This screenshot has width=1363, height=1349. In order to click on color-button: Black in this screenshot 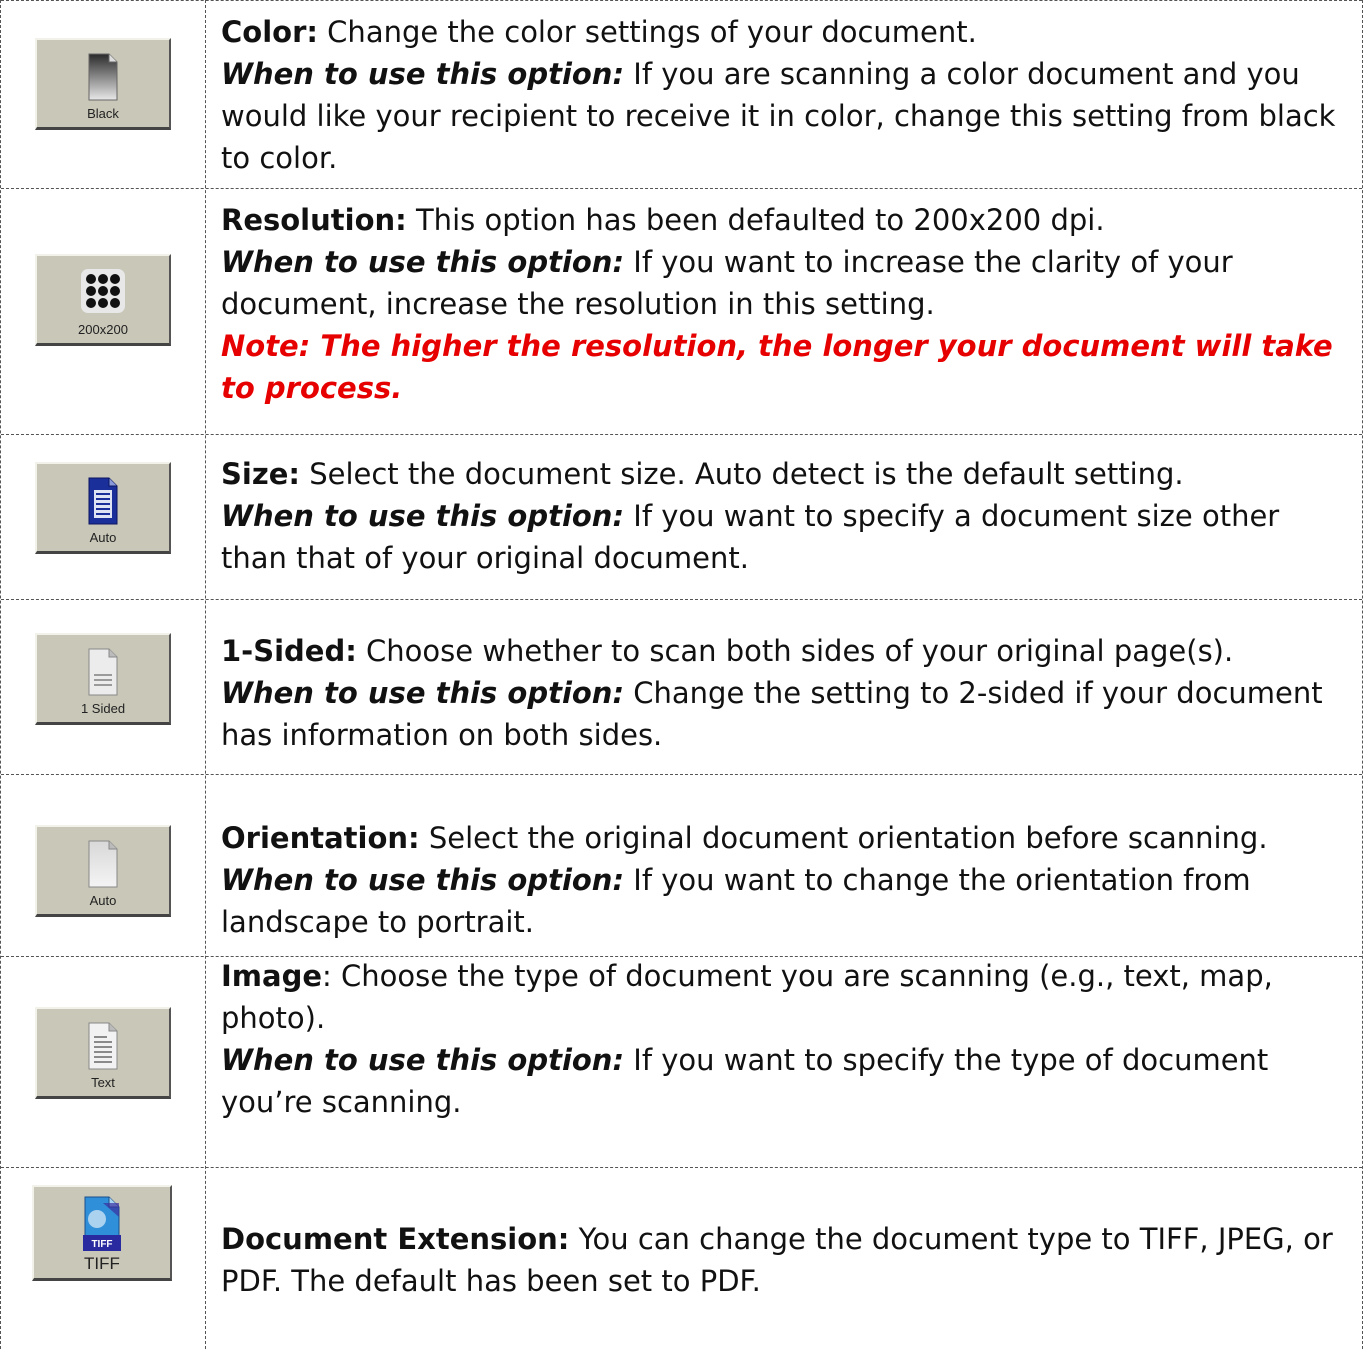, I will do `click(103, 84)`.